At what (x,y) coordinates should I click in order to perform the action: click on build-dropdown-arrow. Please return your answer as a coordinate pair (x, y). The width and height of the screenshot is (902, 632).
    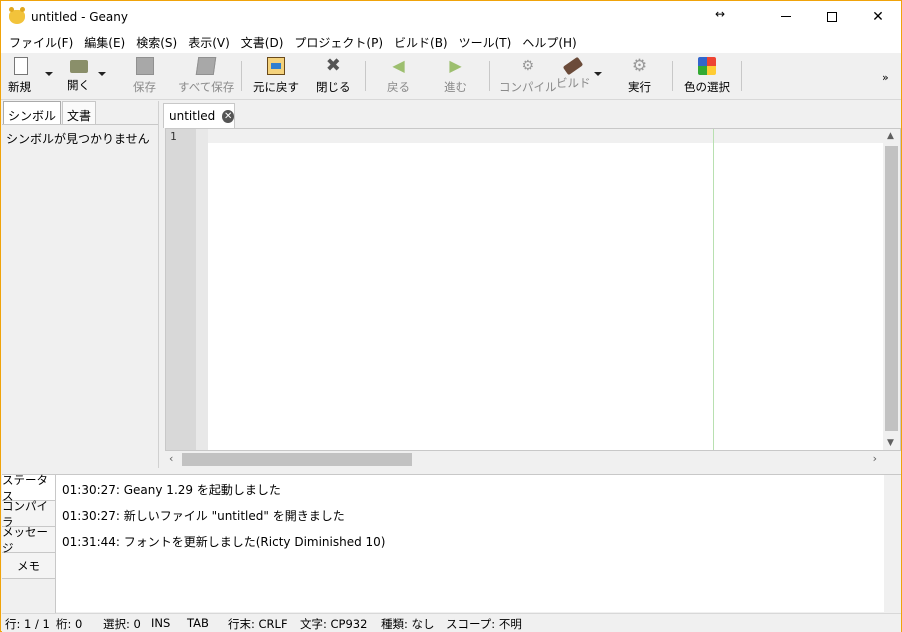
    Looking at the image, I should click on (598, 74).